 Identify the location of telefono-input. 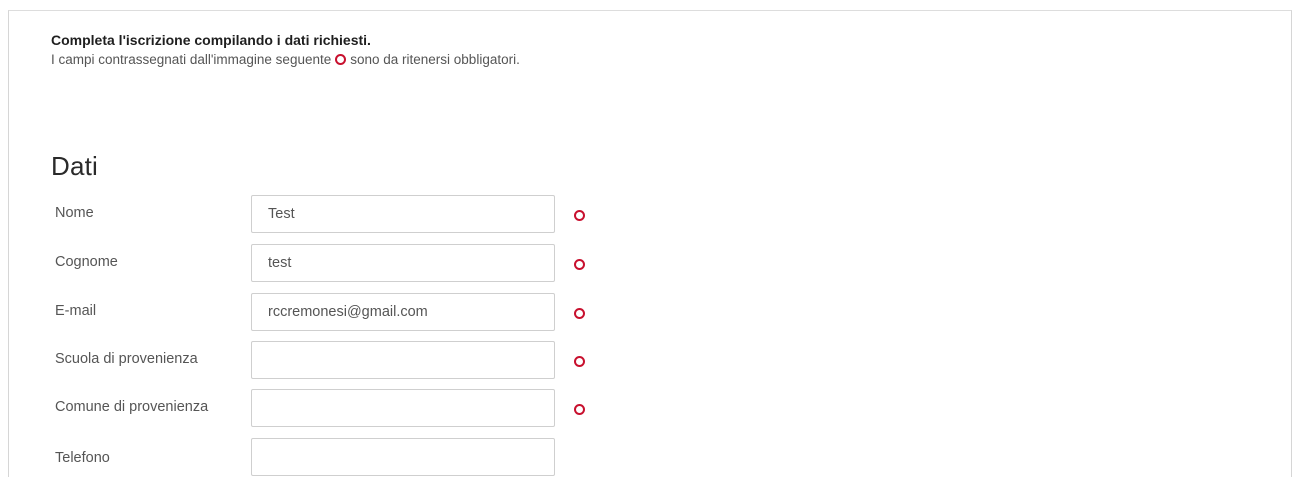
(403, 457).